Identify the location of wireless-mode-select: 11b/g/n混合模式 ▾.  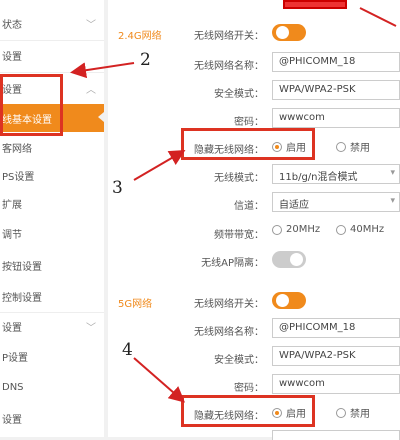
(336, 174).